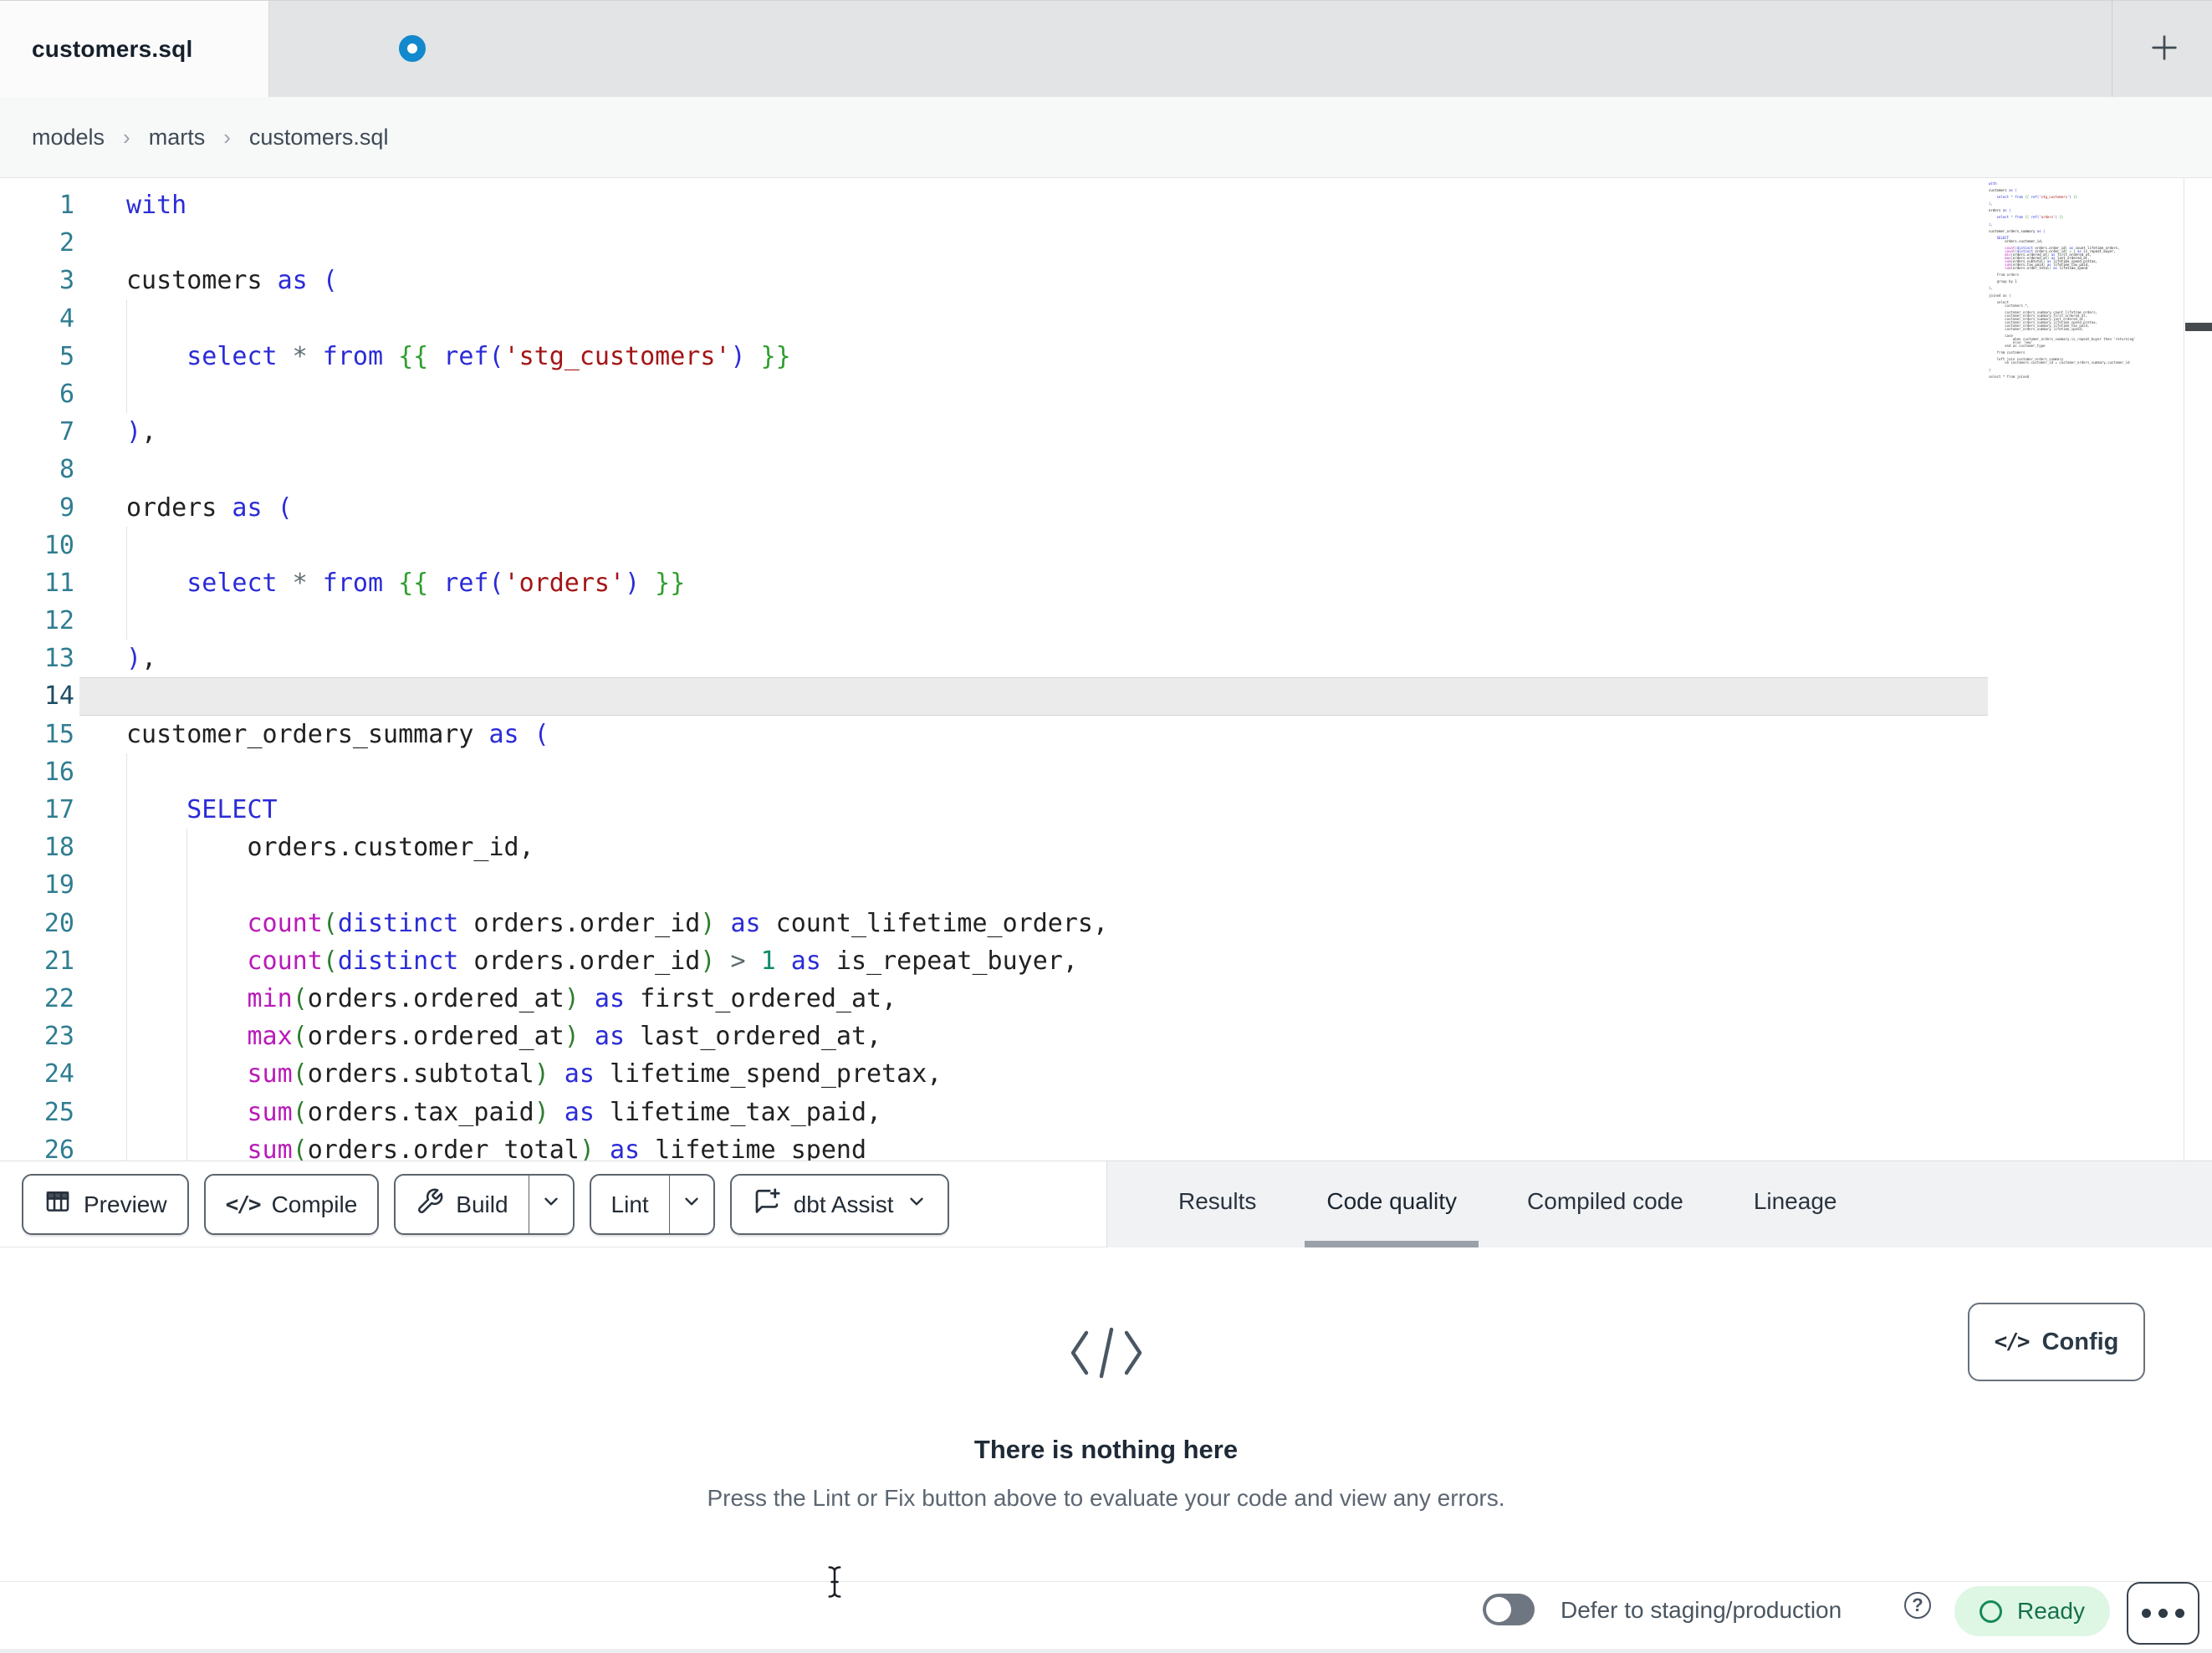 Image resolution: width=2212 pixels, height=1653 pixels. I want to click on line-number: 17, so click(59, 809).